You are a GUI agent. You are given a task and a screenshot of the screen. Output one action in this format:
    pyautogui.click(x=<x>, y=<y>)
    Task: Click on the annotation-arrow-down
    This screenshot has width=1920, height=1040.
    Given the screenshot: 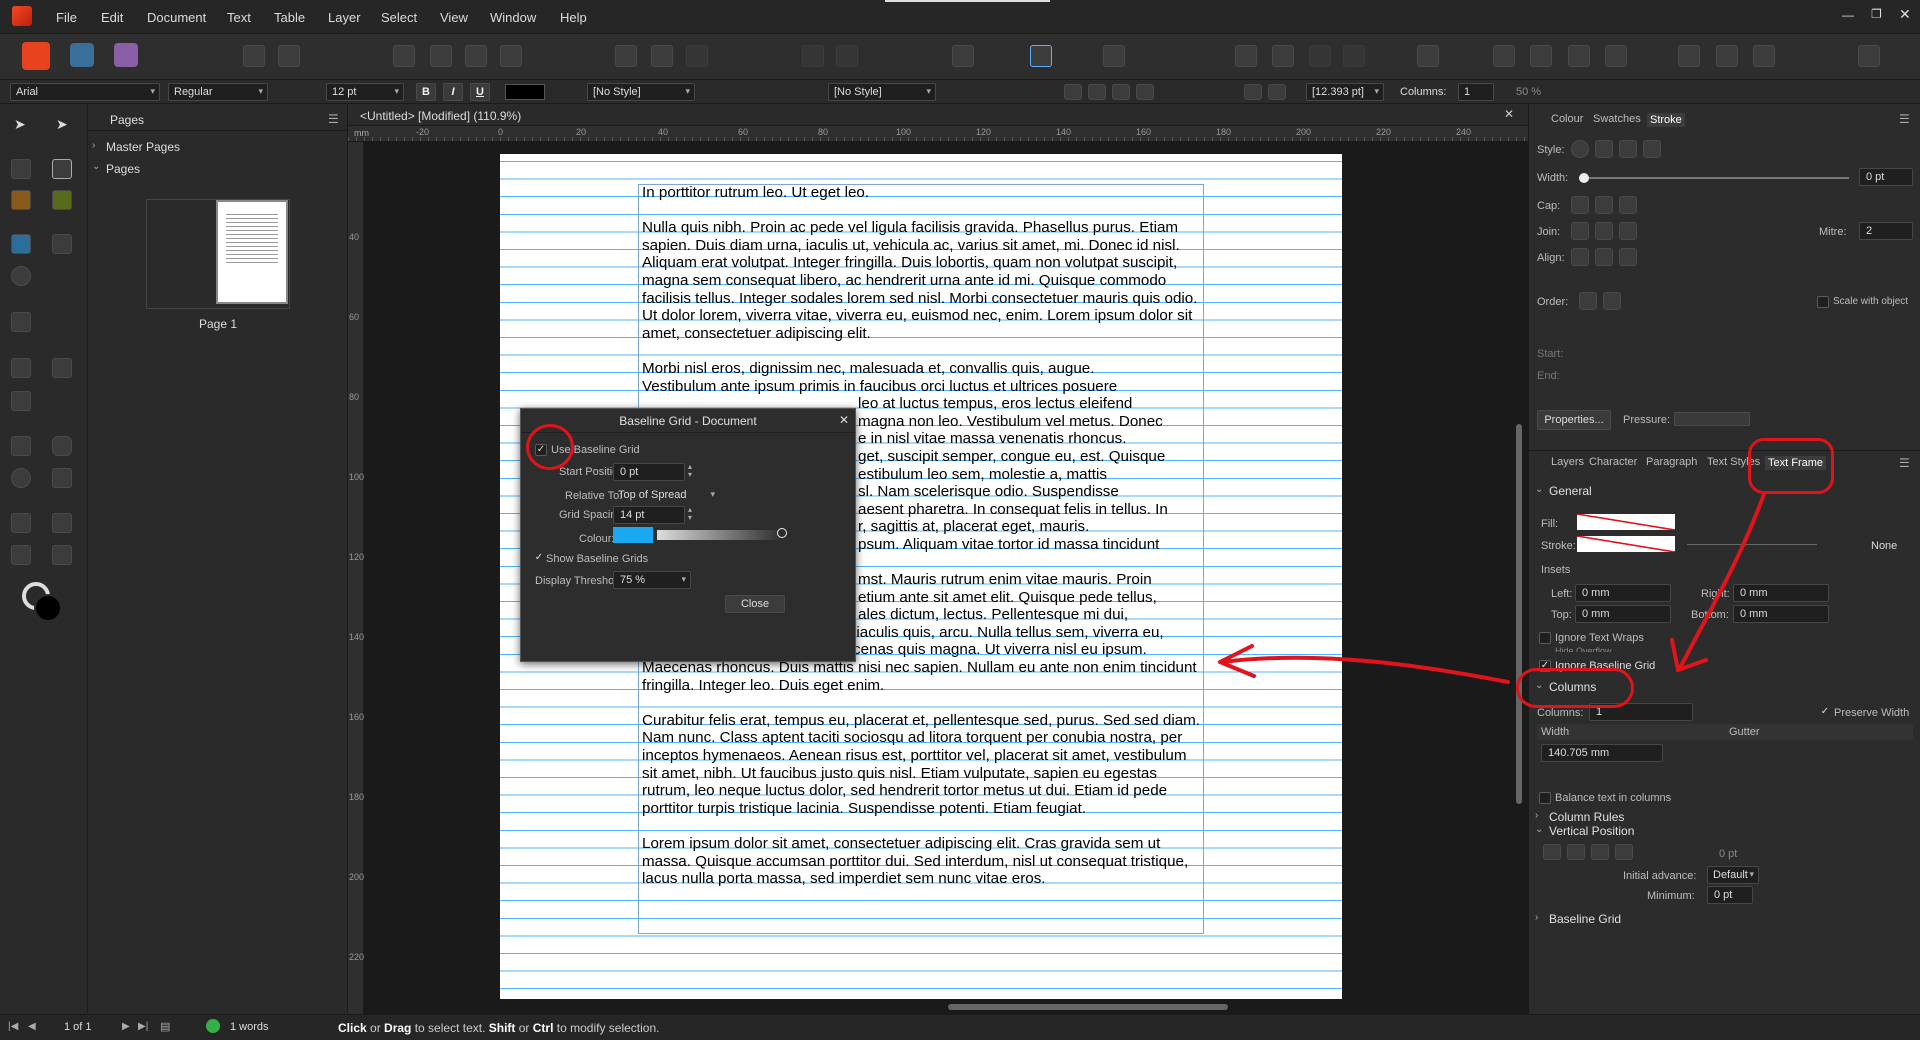 What is the action you would take?
    pyautogui.click(x=1722, y=581)
    